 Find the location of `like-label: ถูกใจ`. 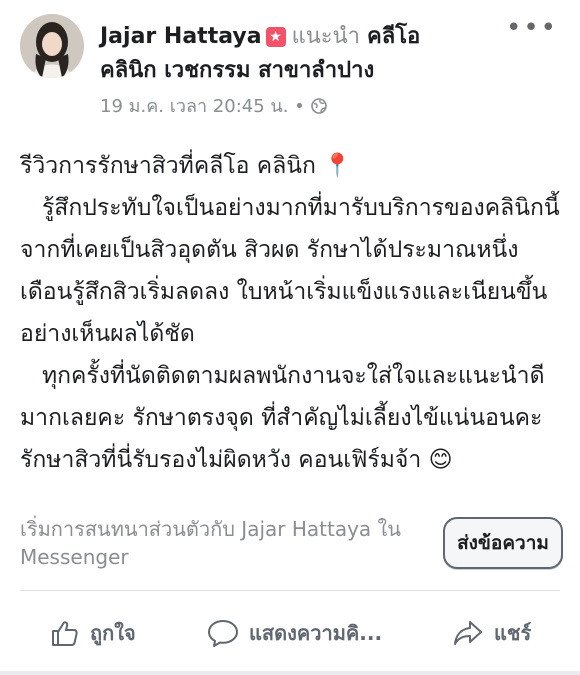

like-label: ถูกใจ is located at coordinates (113, 633).